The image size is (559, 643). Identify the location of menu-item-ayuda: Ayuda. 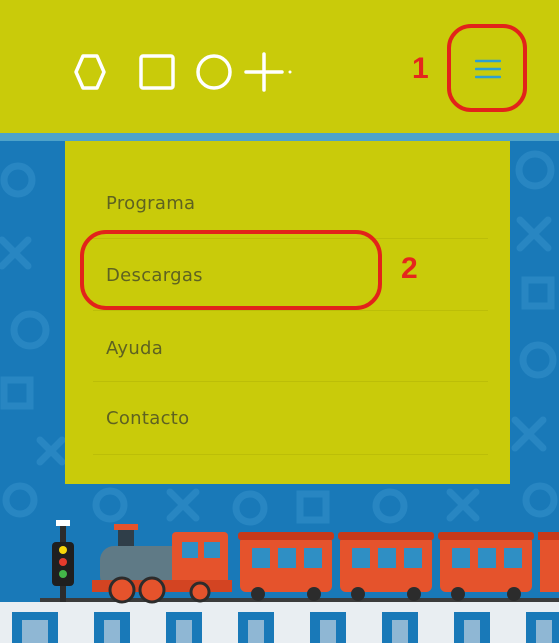
(134, 348).